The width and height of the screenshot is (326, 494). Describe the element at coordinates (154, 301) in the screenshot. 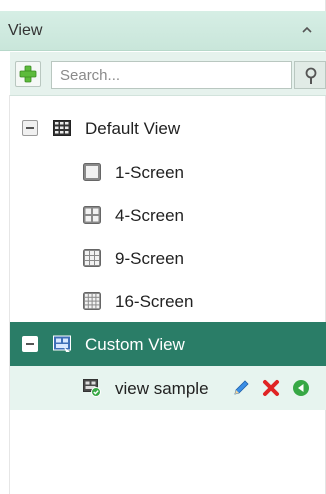

I see `tree-item-label: 16-Screen` at that location.